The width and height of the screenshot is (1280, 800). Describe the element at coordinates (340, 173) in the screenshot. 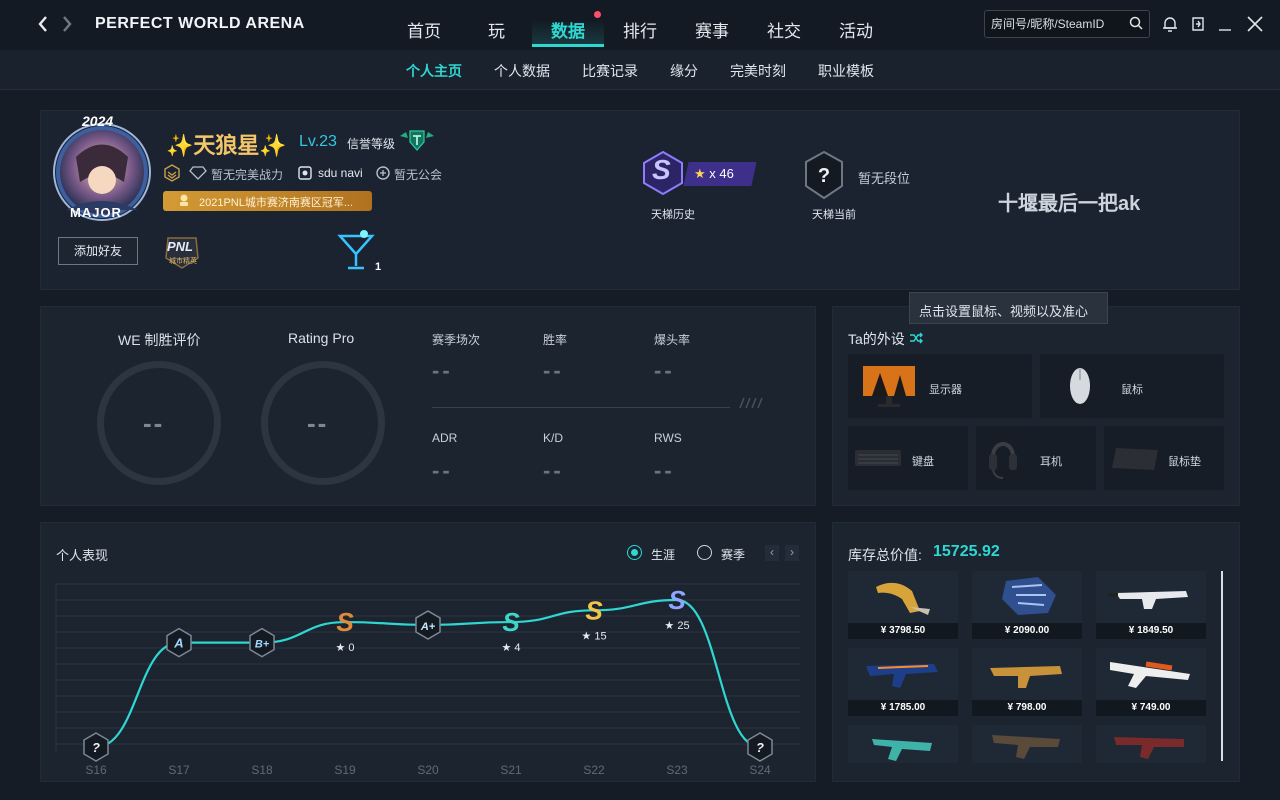

I see `team-name: sdu navi` at that location.